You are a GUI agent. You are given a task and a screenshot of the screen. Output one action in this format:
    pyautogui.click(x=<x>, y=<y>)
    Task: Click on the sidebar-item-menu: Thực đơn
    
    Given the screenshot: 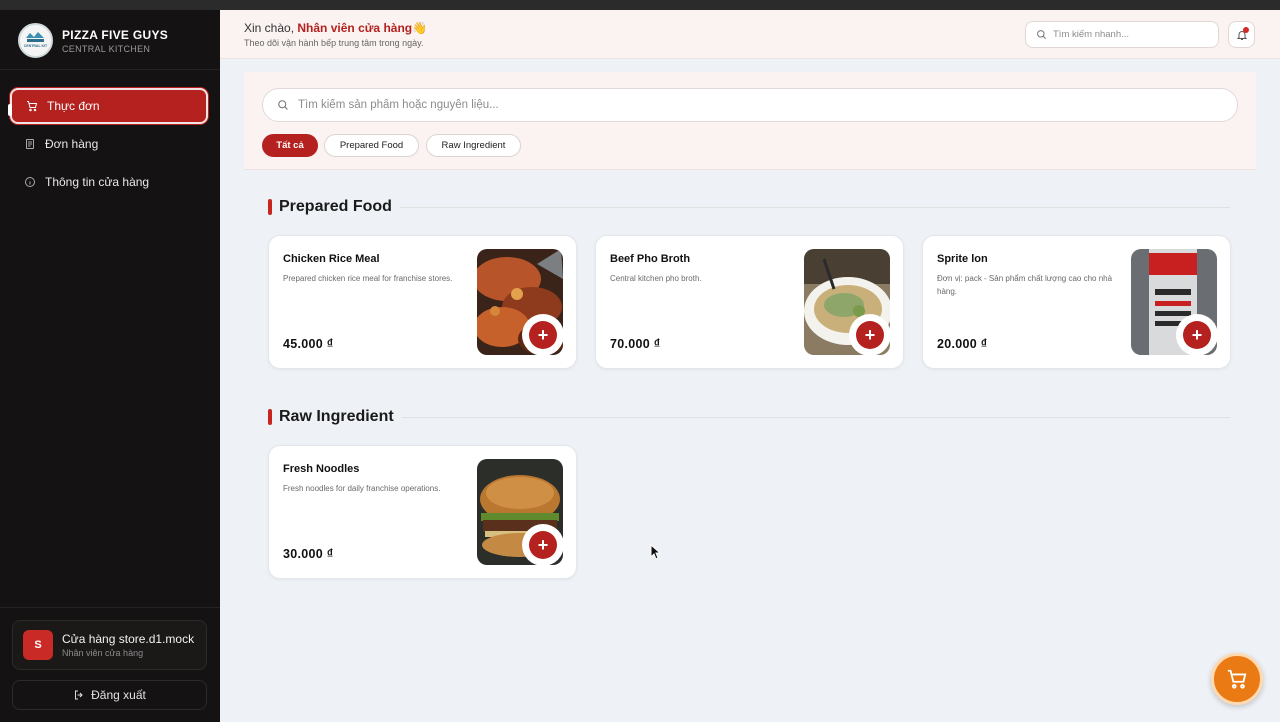 What is the action you would take?
    pyautogui.click(x=109, y=106)
    